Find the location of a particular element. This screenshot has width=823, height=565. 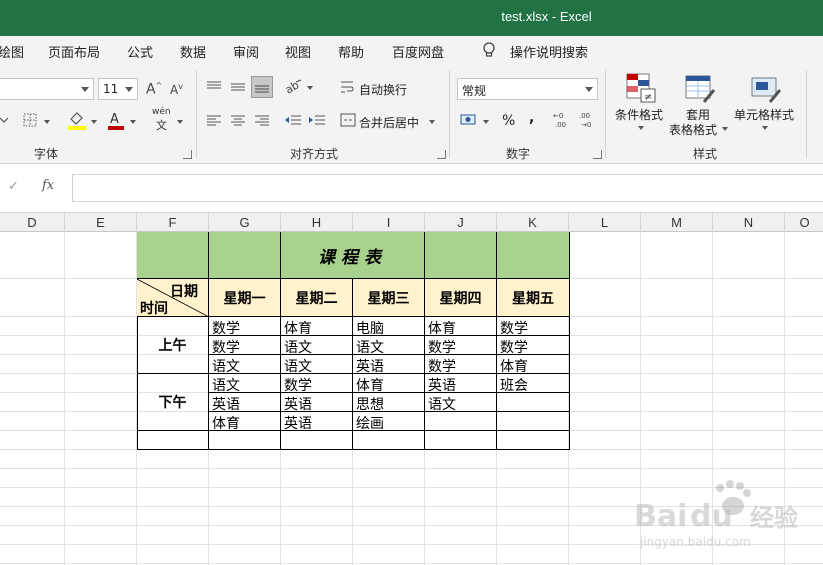

column-header-g: G is located at coordinates (245, 222).